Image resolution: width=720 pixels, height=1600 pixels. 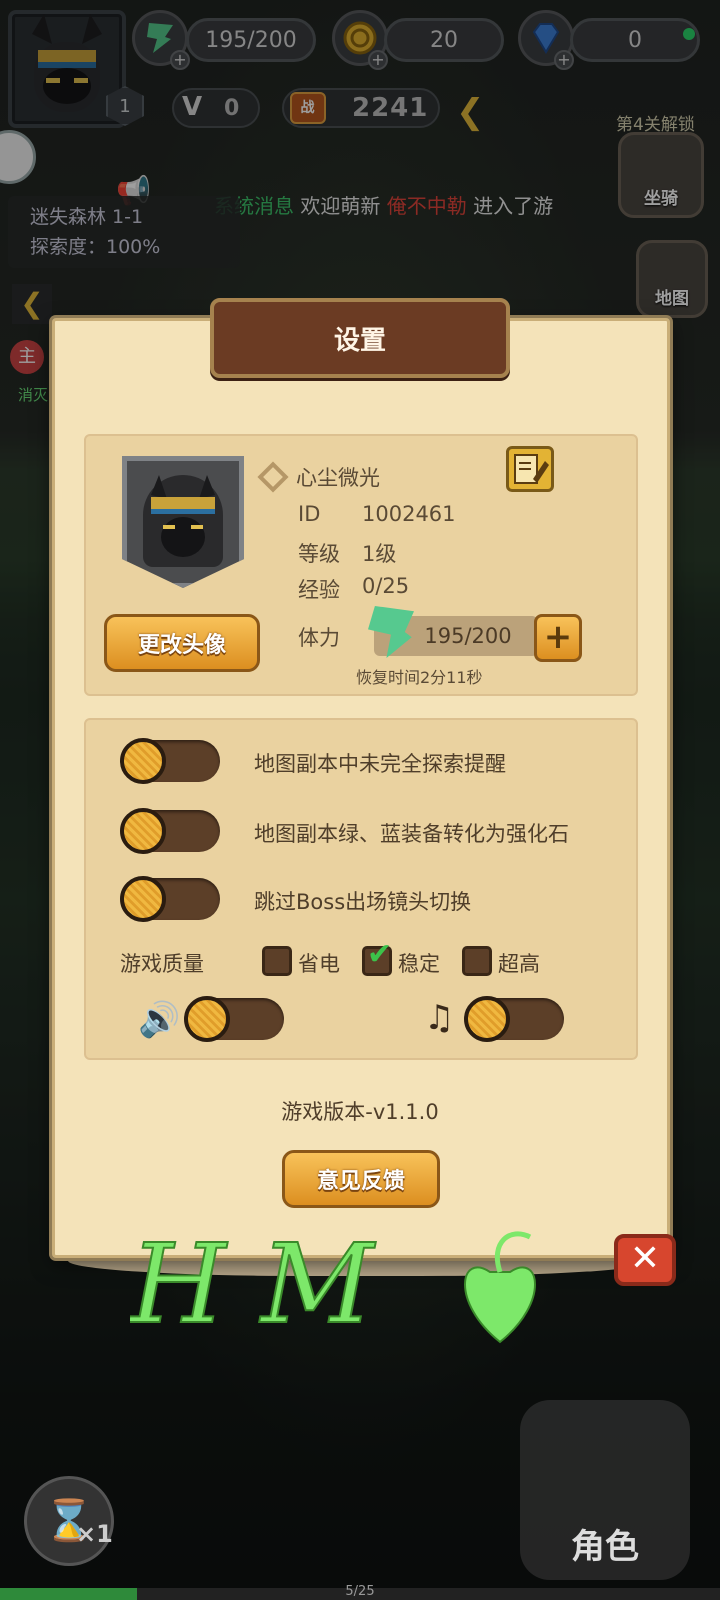 I want to click on quality-power-save-checkbox, so click(x=277, y=961).